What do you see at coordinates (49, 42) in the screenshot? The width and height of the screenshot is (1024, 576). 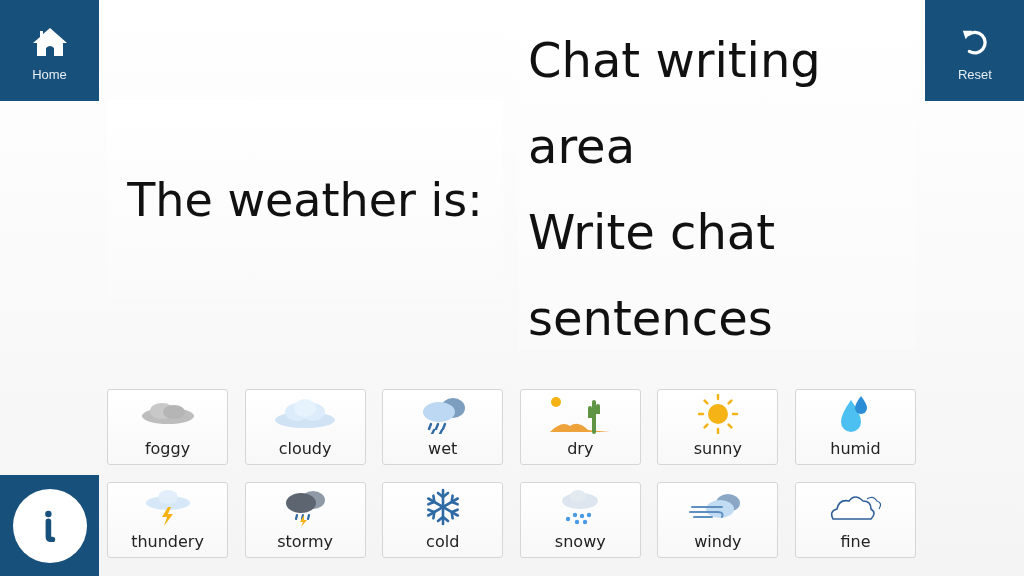 I see `home-icon` at bounding box center [49, 42].